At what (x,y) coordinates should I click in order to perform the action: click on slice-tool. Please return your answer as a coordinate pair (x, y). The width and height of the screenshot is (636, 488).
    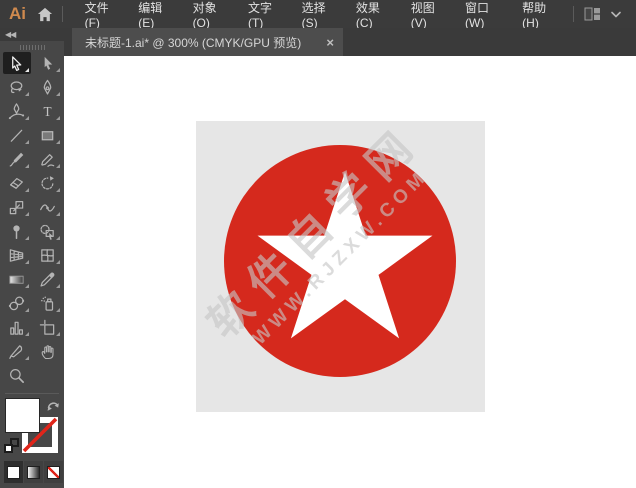
    Looking at the image, I should click on (17, 351).